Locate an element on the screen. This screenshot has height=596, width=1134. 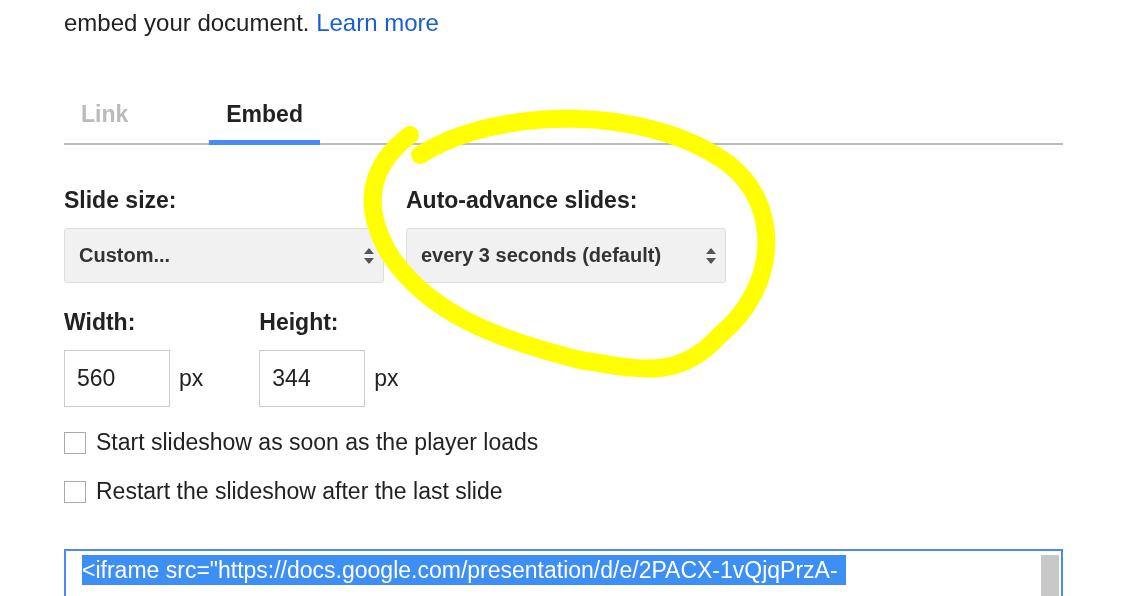
field-label: Slide size: is located at coordinates (121, 200).